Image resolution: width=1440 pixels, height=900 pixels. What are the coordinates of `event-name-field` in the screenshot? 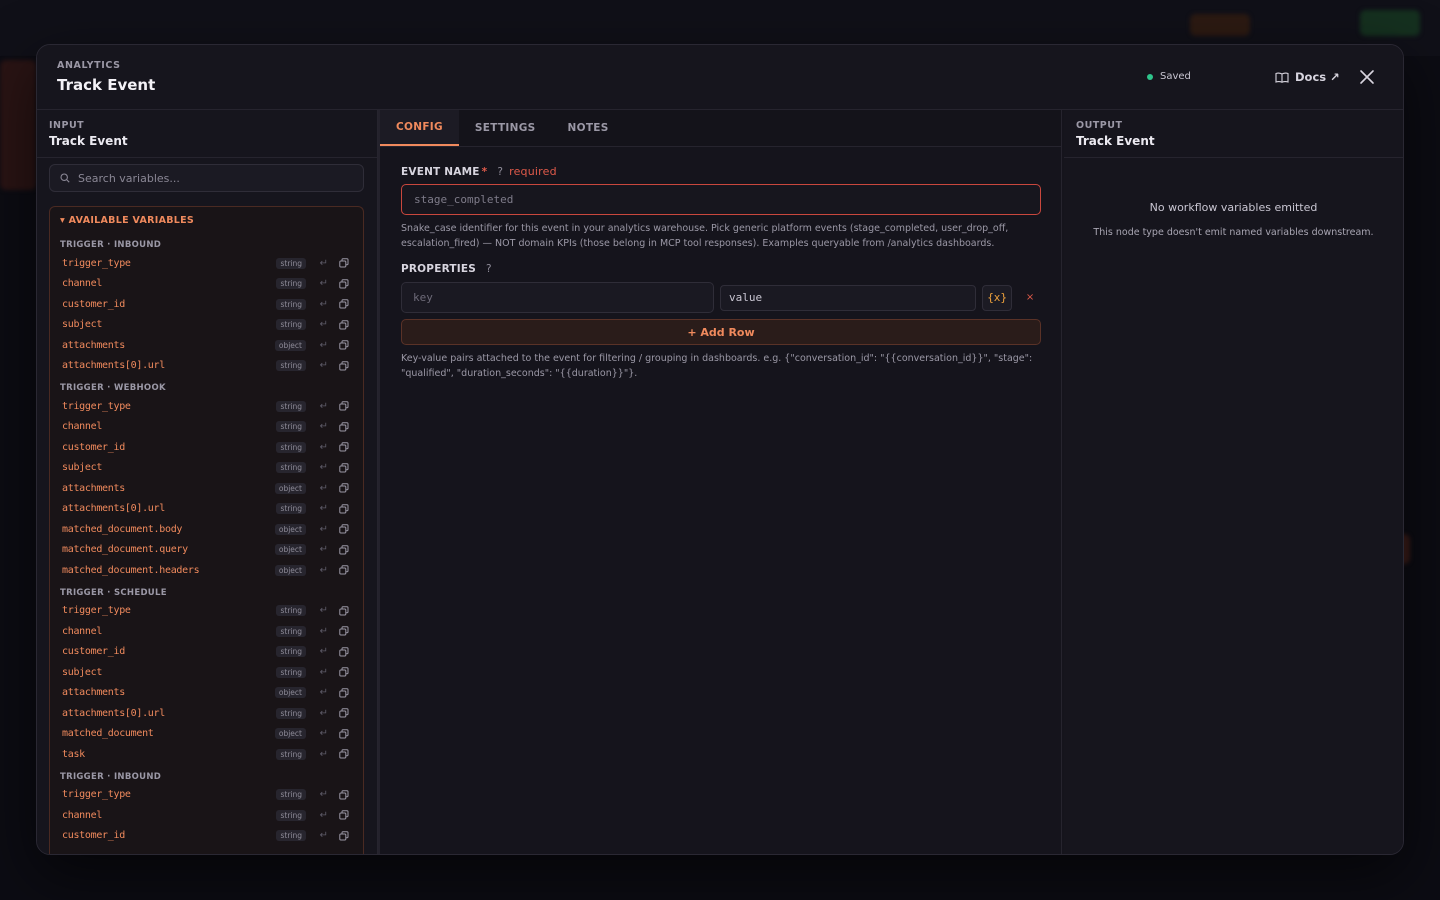 It's located at (721, 199).